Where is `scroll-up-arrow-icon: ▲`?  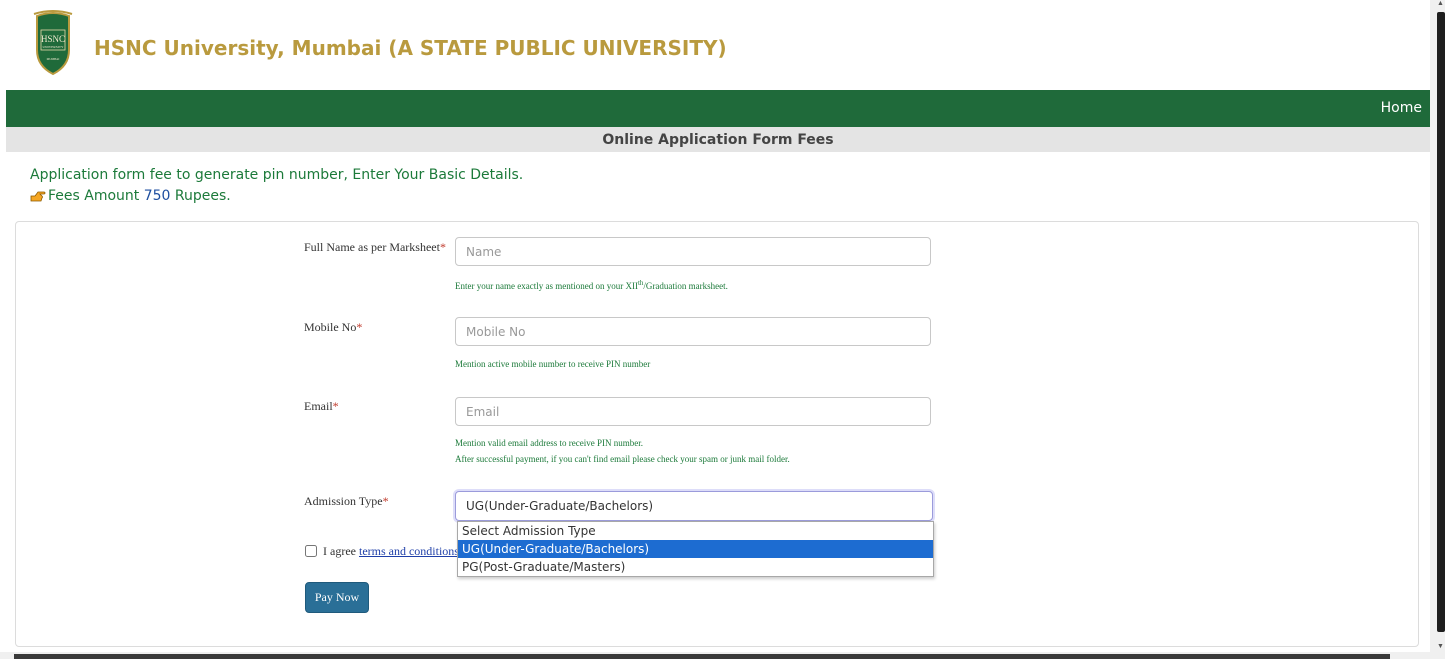 scroll-up-arrow-icon: ▲ is located at coordinates (1440, 3).